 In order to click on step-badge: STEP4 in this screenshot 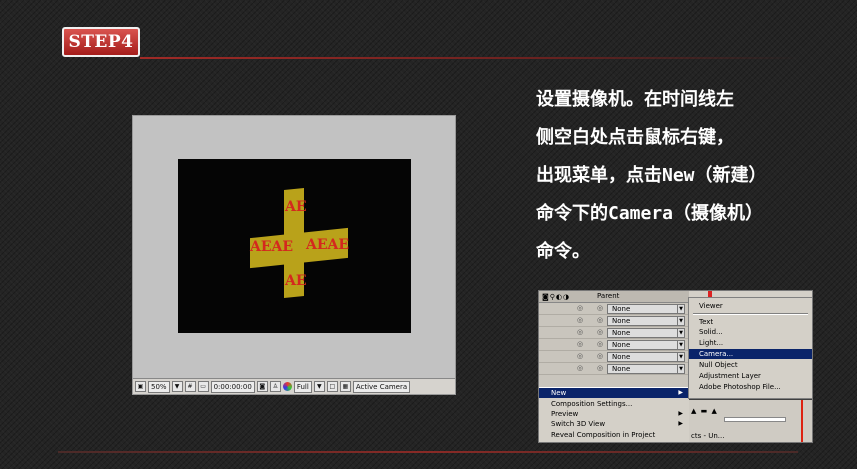, I will do `click(101, 42)`.